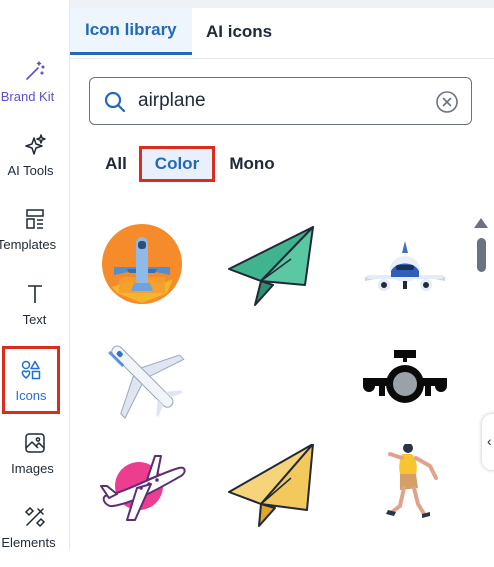  I want to click on rail-item-ai-tools: AI Tools, so click(34, 164).